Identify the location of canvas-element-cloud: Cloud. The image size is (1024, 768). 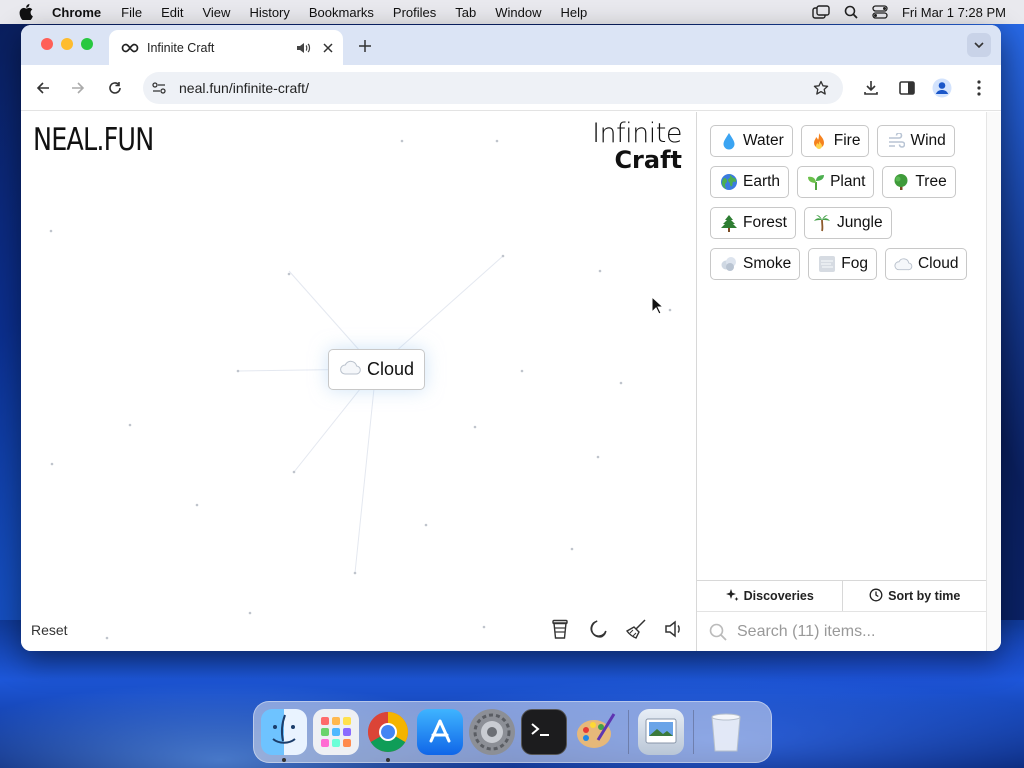
(376, 369).